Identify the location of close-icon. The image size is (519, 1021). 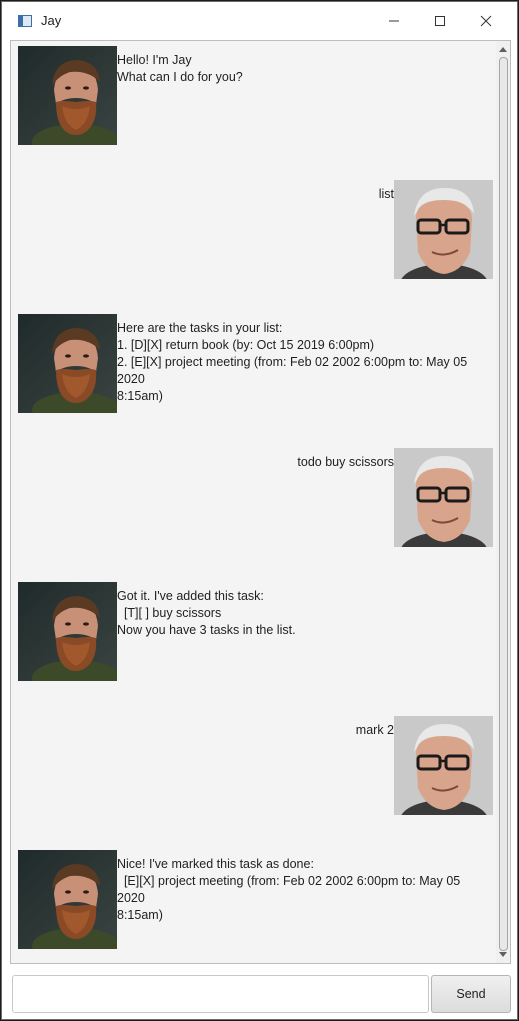
(486, 21).